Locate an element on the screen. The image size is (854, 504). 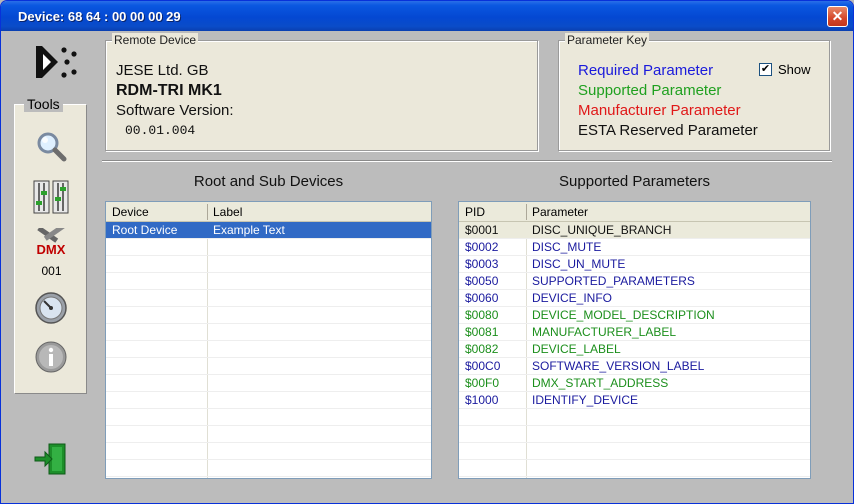
parameter-key-3: Manufacturer Parameter is located at coordinates (659, 110).